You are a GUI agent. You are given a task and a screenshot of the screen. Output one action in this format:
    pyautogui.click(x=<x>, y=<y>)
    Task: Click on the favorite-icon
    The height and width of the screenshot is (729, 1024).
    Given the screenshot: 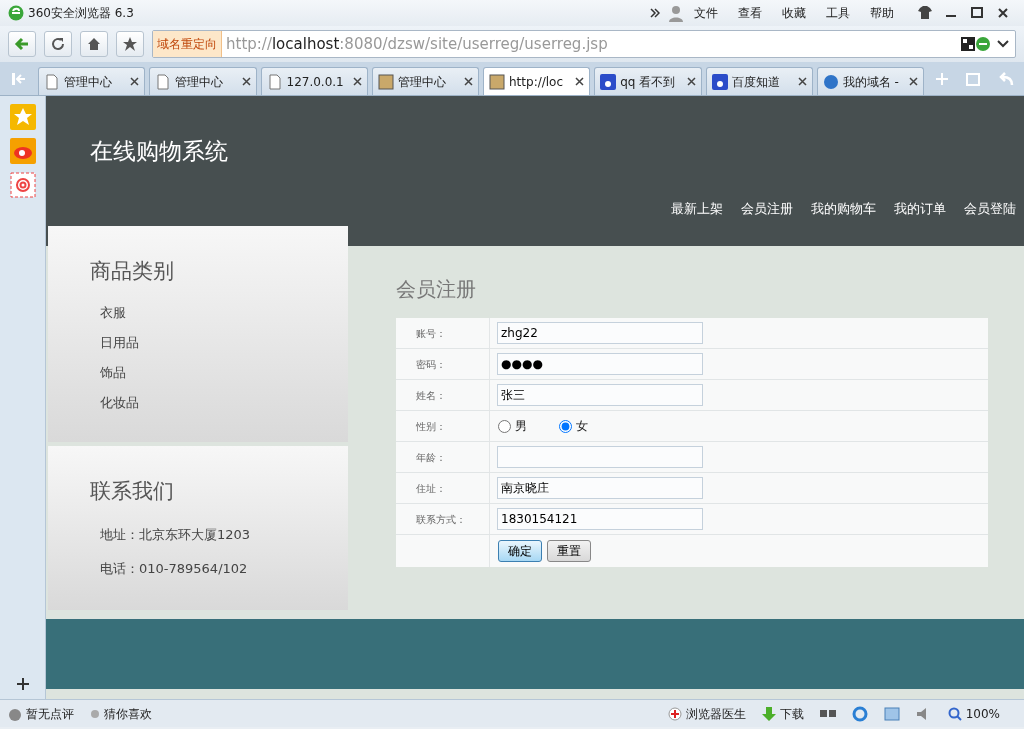 What is the action you would take?
    pyautogui.click(x=130, y=44)
    